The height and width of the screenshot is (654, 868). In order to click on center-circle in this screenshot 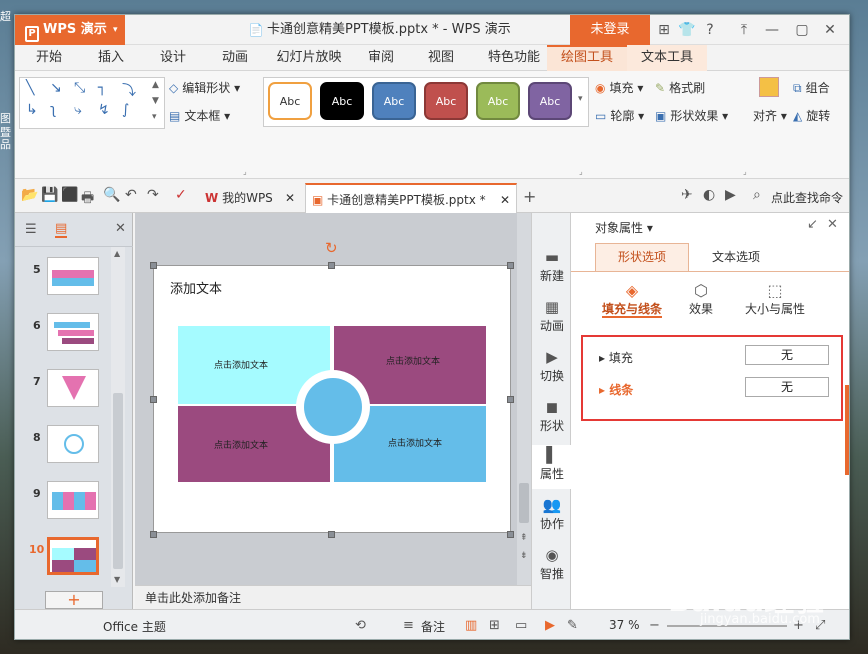, I will do `click(333, 407)`.